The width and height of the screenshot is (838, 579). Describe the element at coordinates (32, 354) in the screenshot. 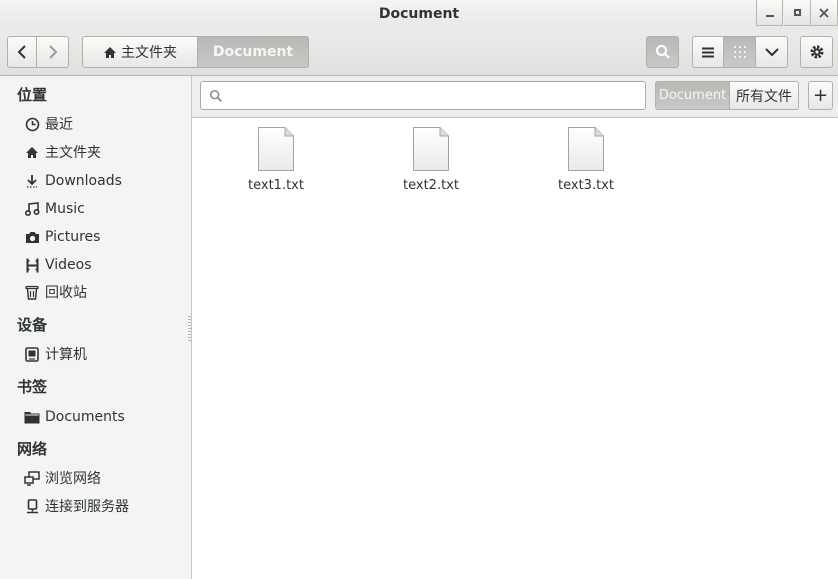

I see `computer-icon` at that location.